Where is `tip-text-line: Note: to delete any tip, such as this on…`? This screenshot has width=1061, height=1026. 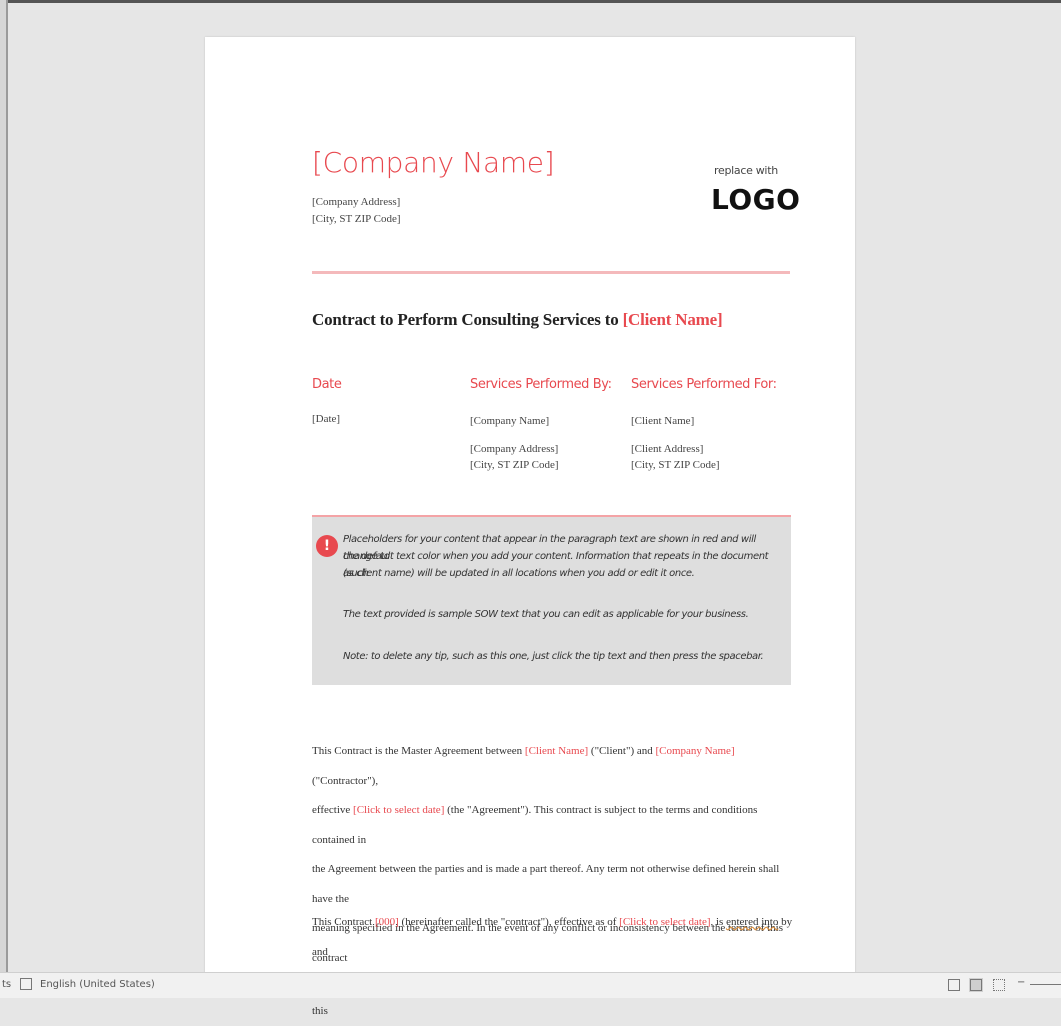 tip-text-line: Note: to delete any tip, such as this on… is located at coordinates (558, 656).